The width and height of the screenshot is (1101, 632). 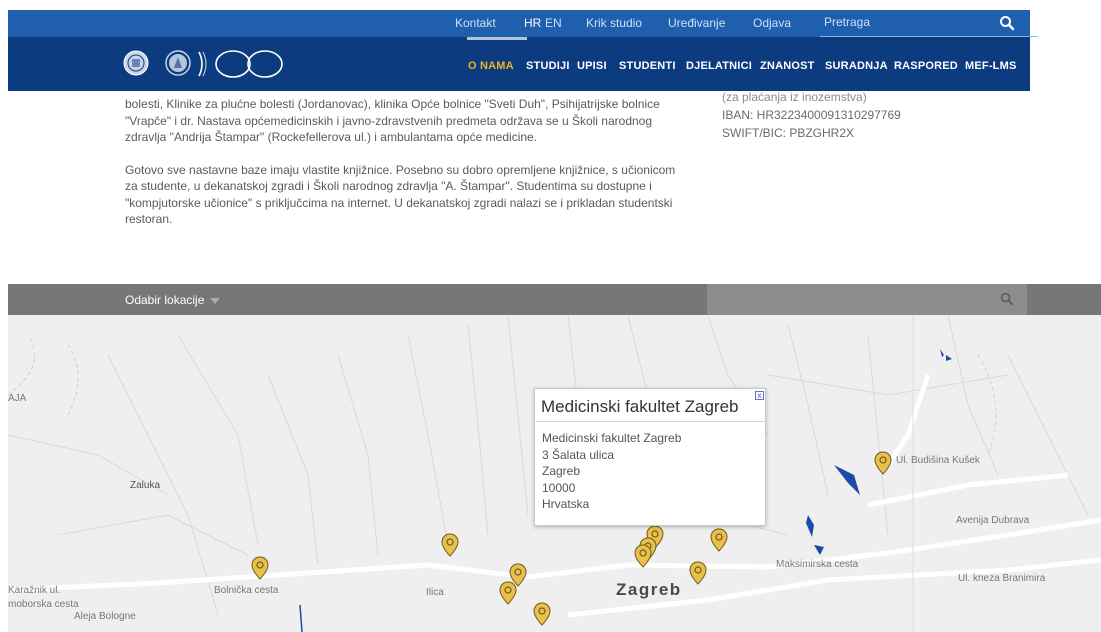 I want to click on nav-item-studiji: STUDIJI, so click(x=548, y=66).